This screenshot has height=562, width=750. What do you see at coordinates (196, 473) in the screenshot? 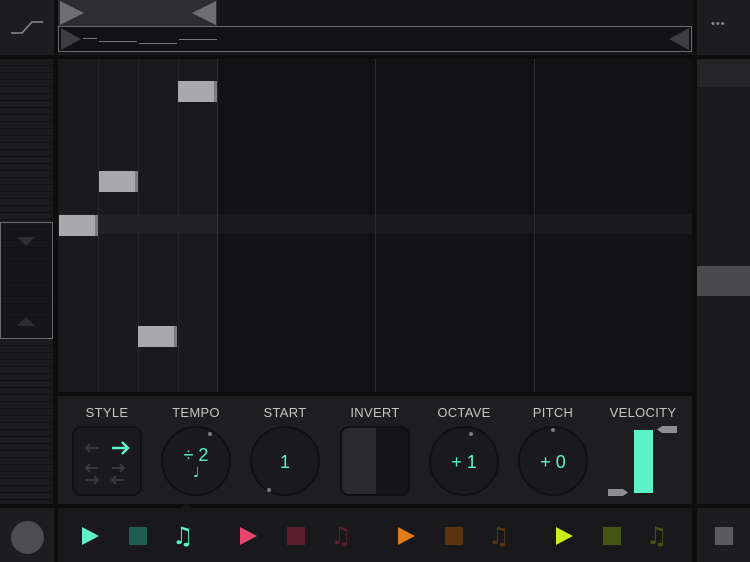
I see `quarter-note-icon: ♩` at bounding box center [196, 473].